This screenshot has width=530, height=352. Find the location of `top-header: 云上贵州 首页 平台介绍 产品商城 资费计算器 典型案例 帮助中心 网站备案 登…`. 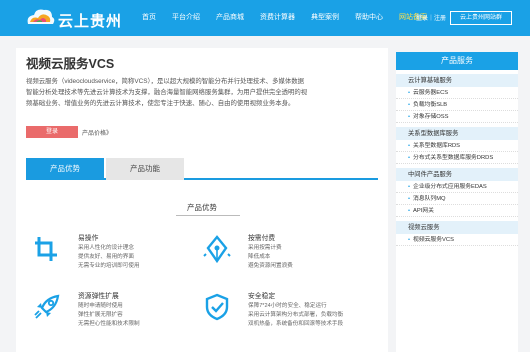

top-header: 云上贵州 首页 平台介绍 产品商城 资费计算器 典型案例 帮助中心 网站备案 登… is located at coordinates (265, 18).